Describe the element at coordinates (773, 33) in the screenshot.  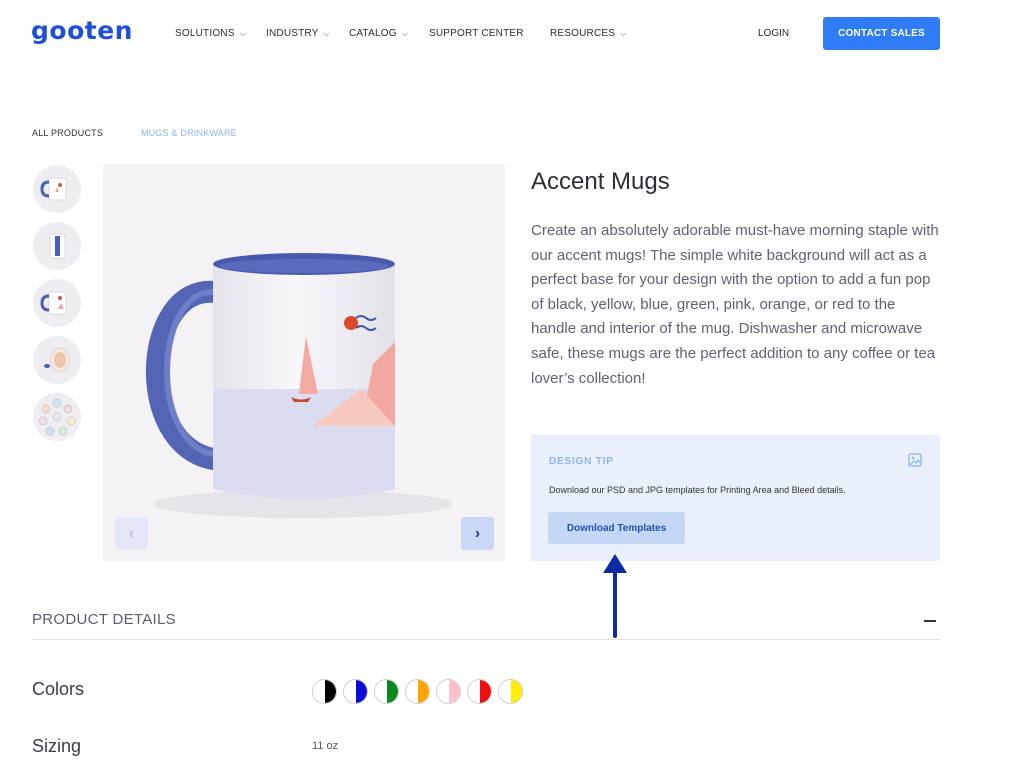
I see `login-link: LOGIN` at that location.